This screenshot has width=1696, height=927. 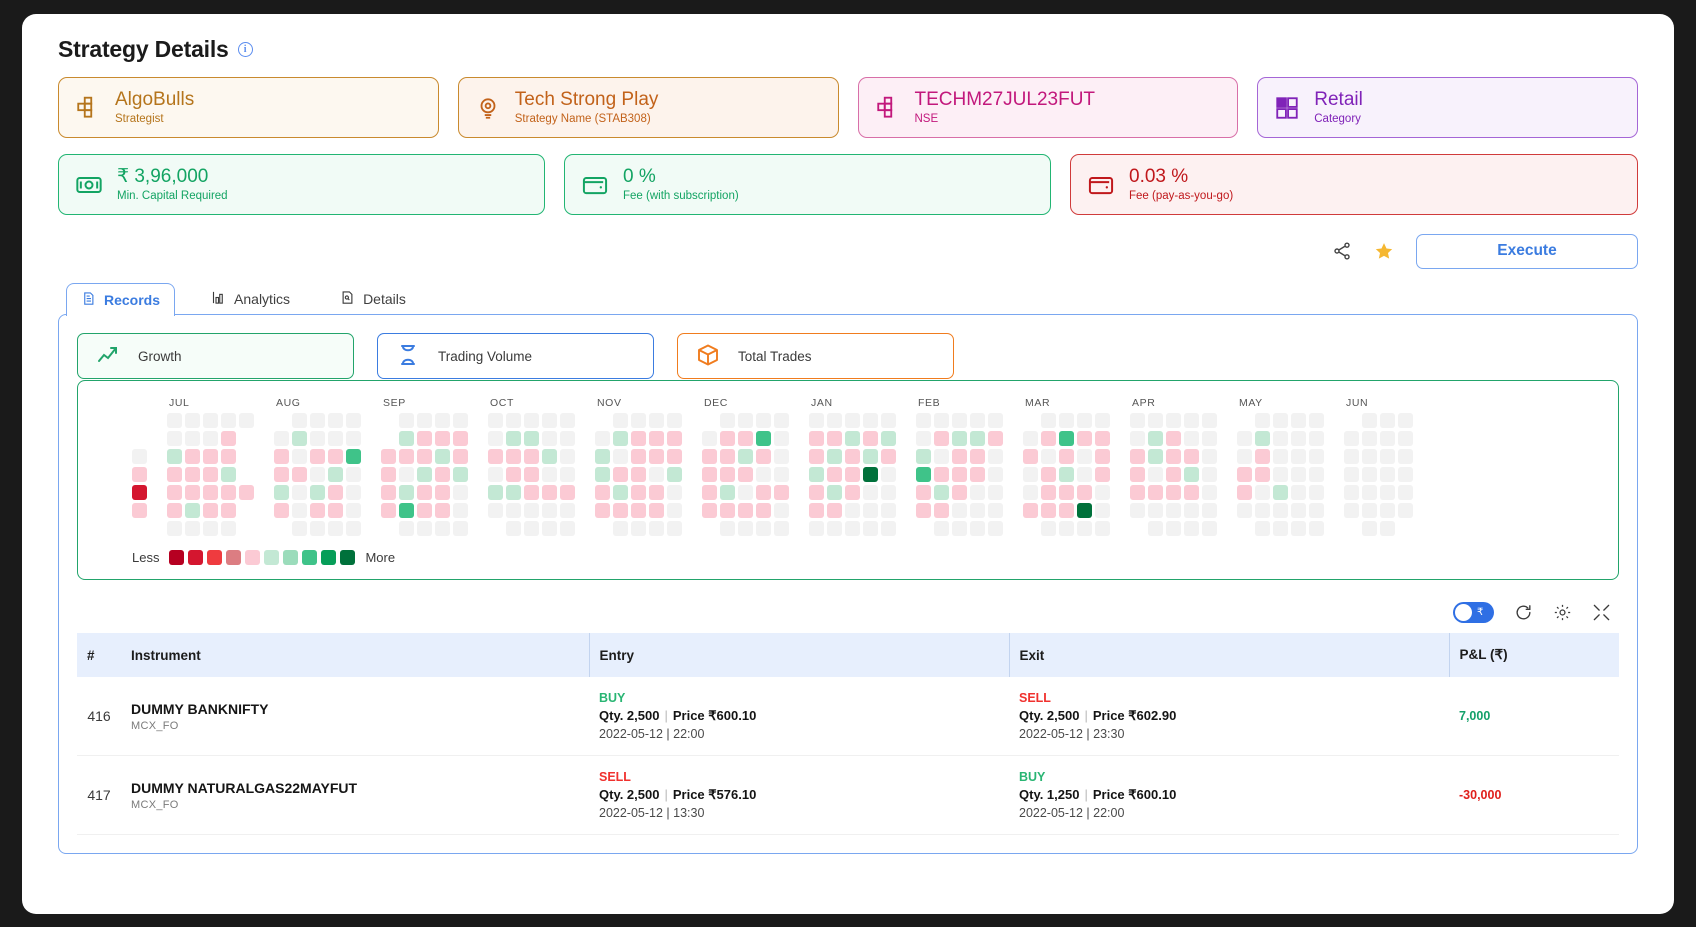 What do you see at coordinates (1384, 251) in the screenshot?
I see `star-icon` at bounding box center [1384, 251].